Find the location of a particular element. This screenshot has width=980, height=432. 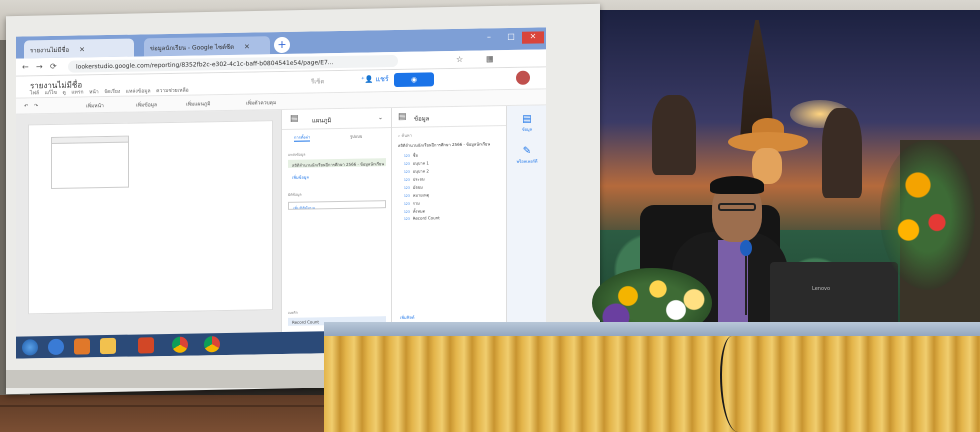

table-chart is located at coordinates (90, 162).